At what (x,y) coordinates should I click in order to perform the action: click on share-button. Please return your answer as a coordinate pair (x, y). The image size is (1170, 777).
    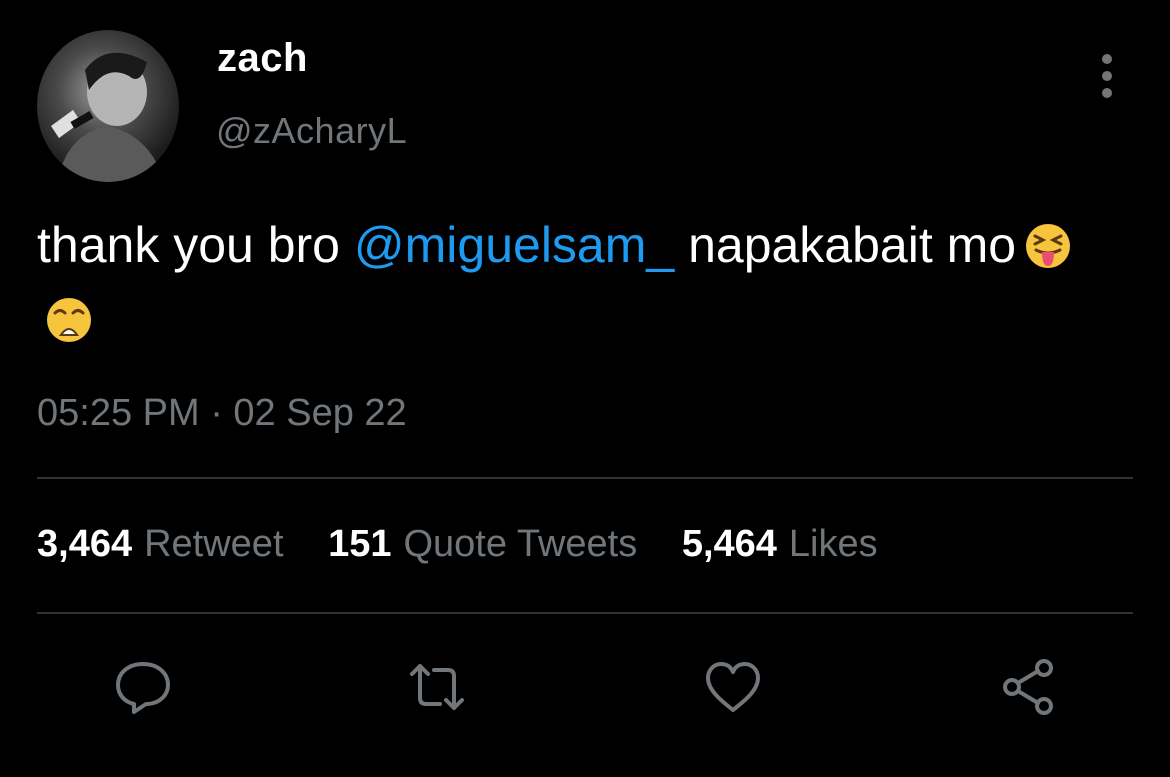
    Looking at the image, I should click on (1029, 687).